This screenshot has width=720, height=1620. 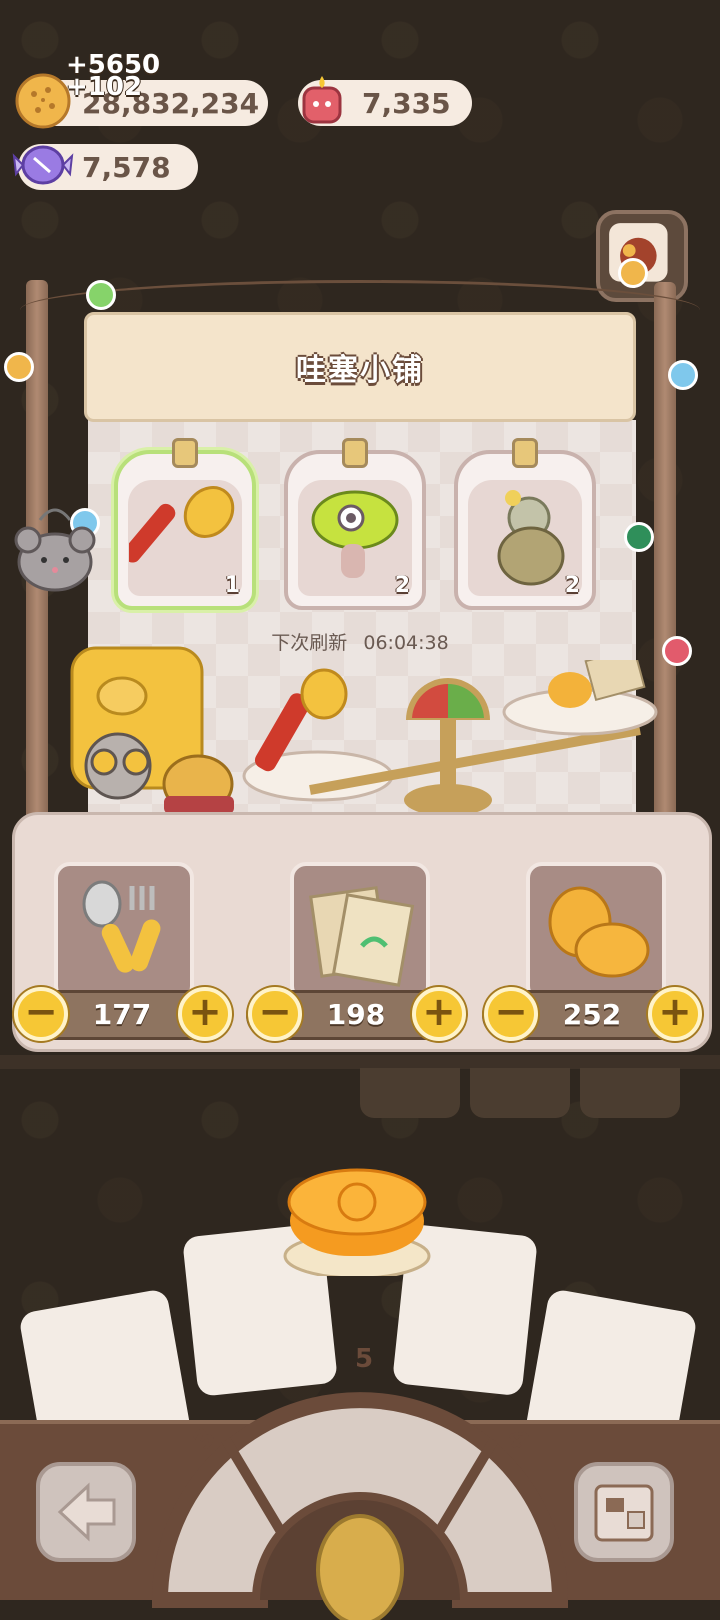 I want to click on light-bulb-orange, so click(x=19, y=367).